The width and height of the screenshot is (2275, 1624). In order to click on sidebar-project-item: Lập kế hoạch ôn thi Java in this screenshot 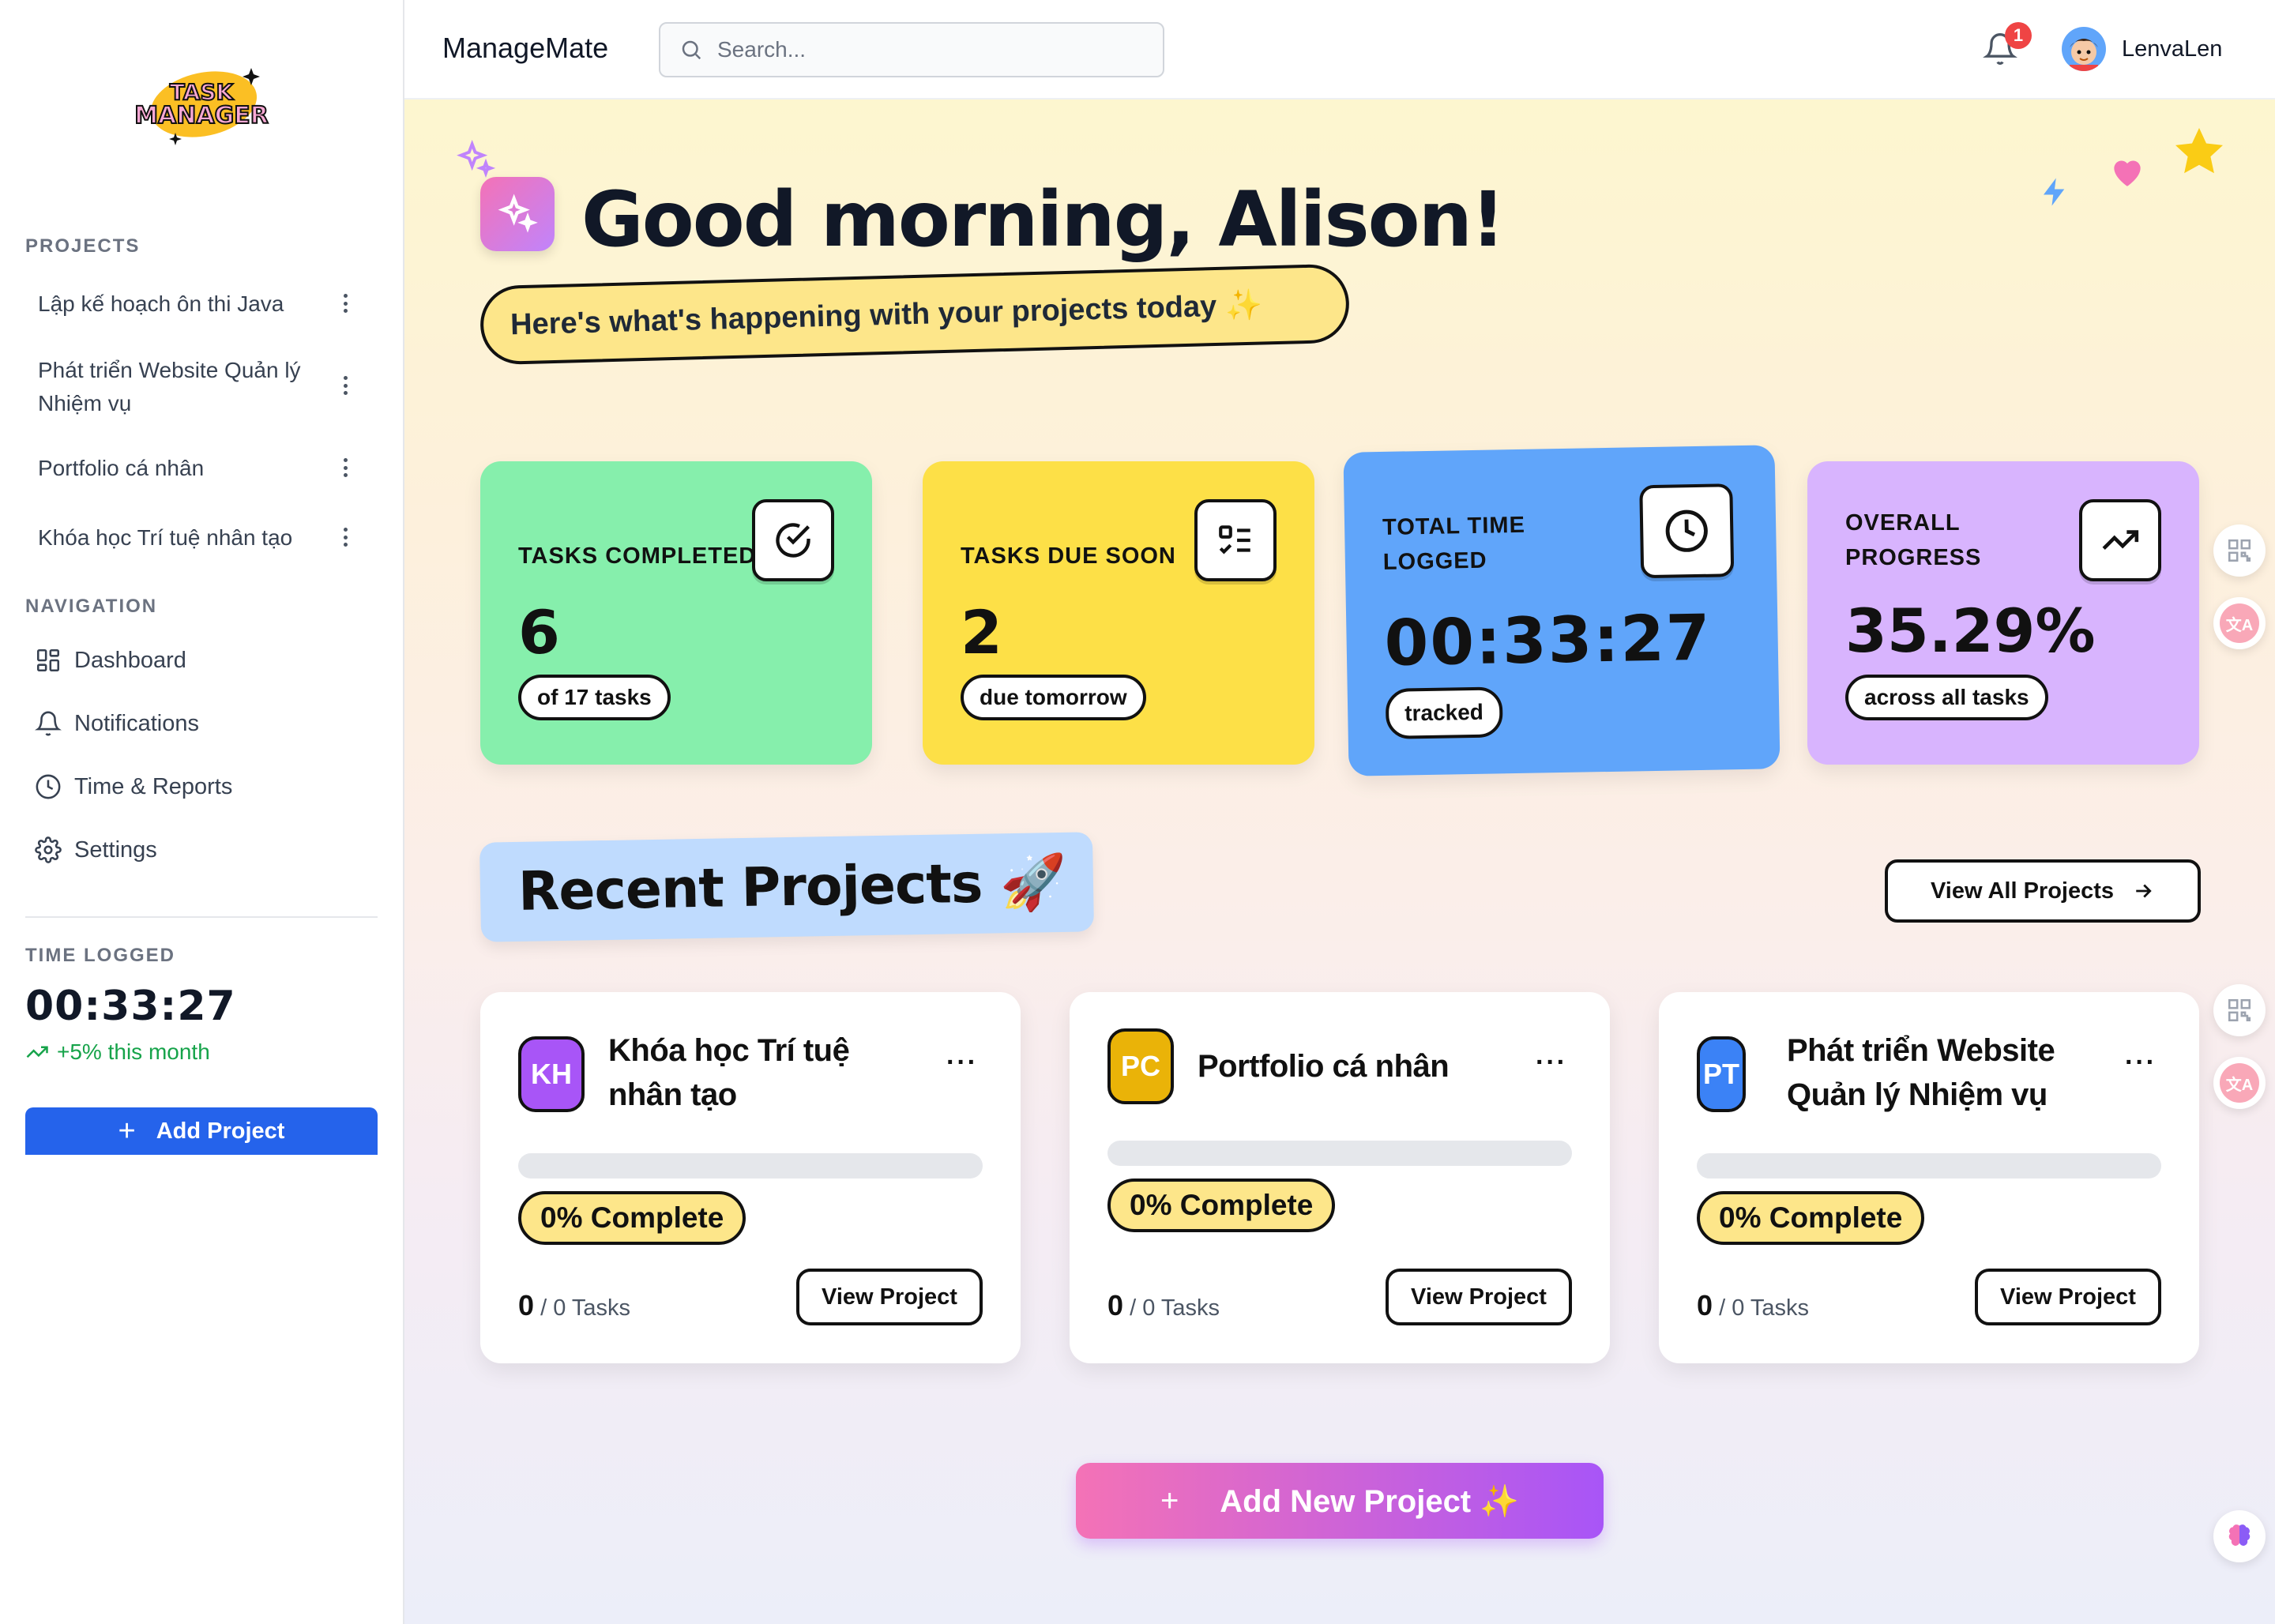, I will do `click(196, 304)`.